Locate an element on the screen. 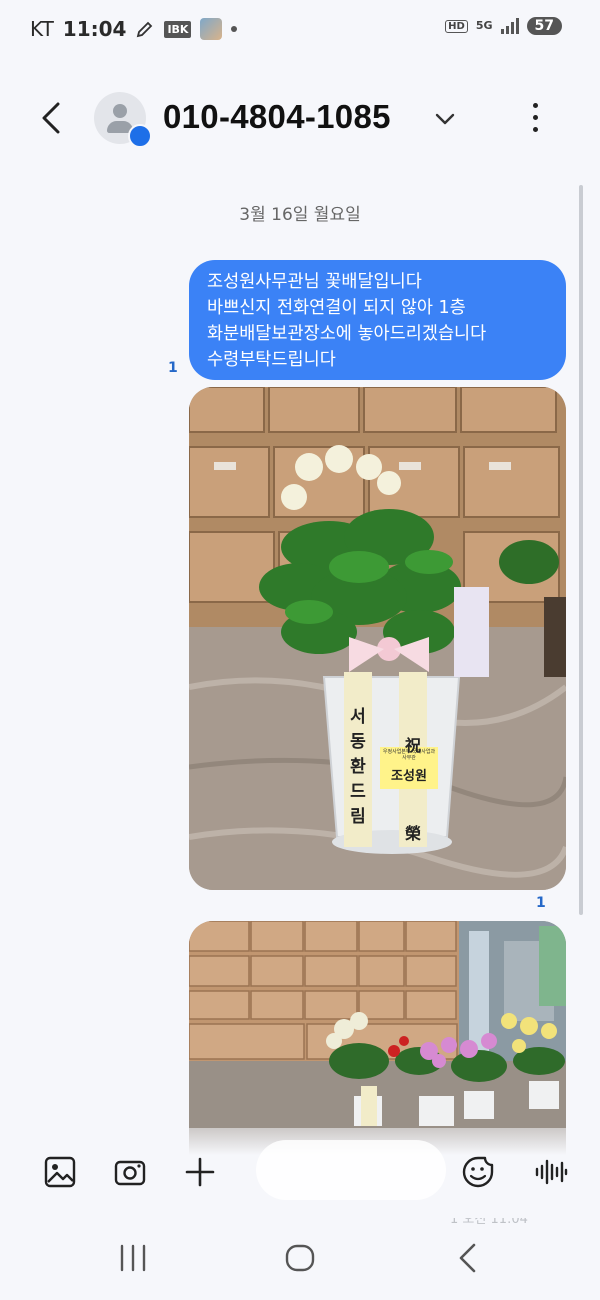 The image size is (600, 1300). edit-icon is located at coordinates (145, 29).